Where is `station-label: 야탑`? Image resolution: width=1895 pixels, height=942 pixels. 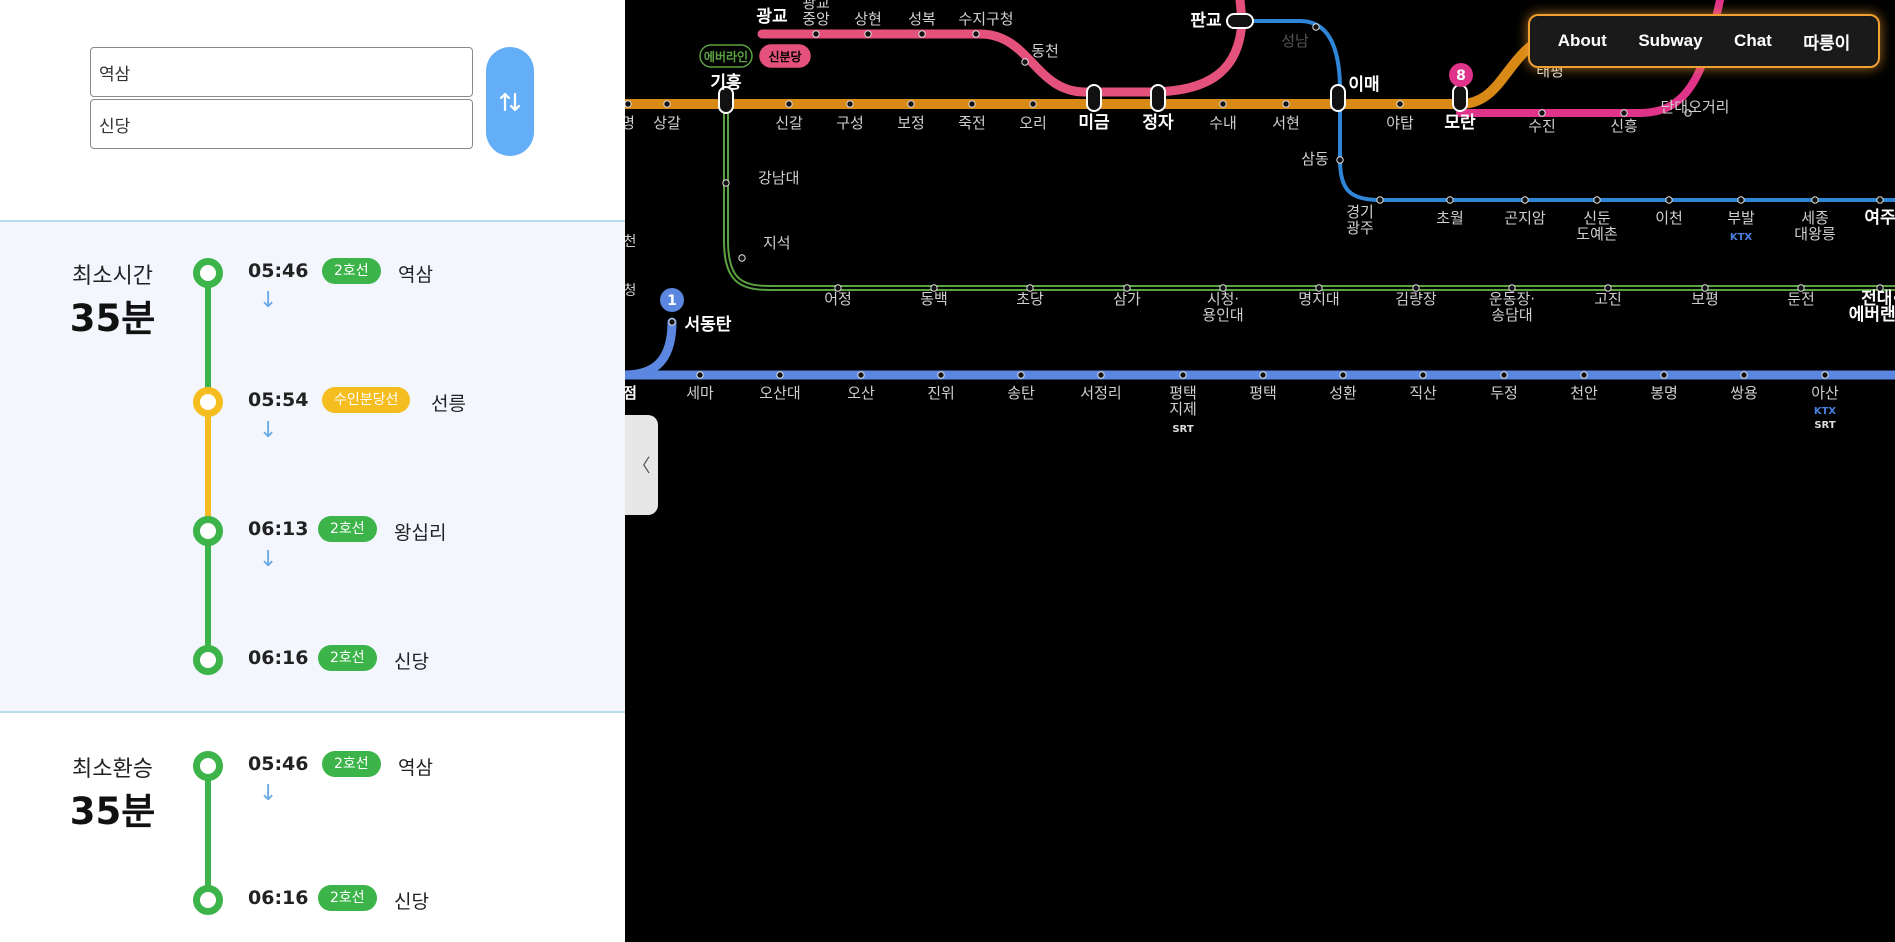
station-label: 야탑 is located at coordinates (1400, 123).